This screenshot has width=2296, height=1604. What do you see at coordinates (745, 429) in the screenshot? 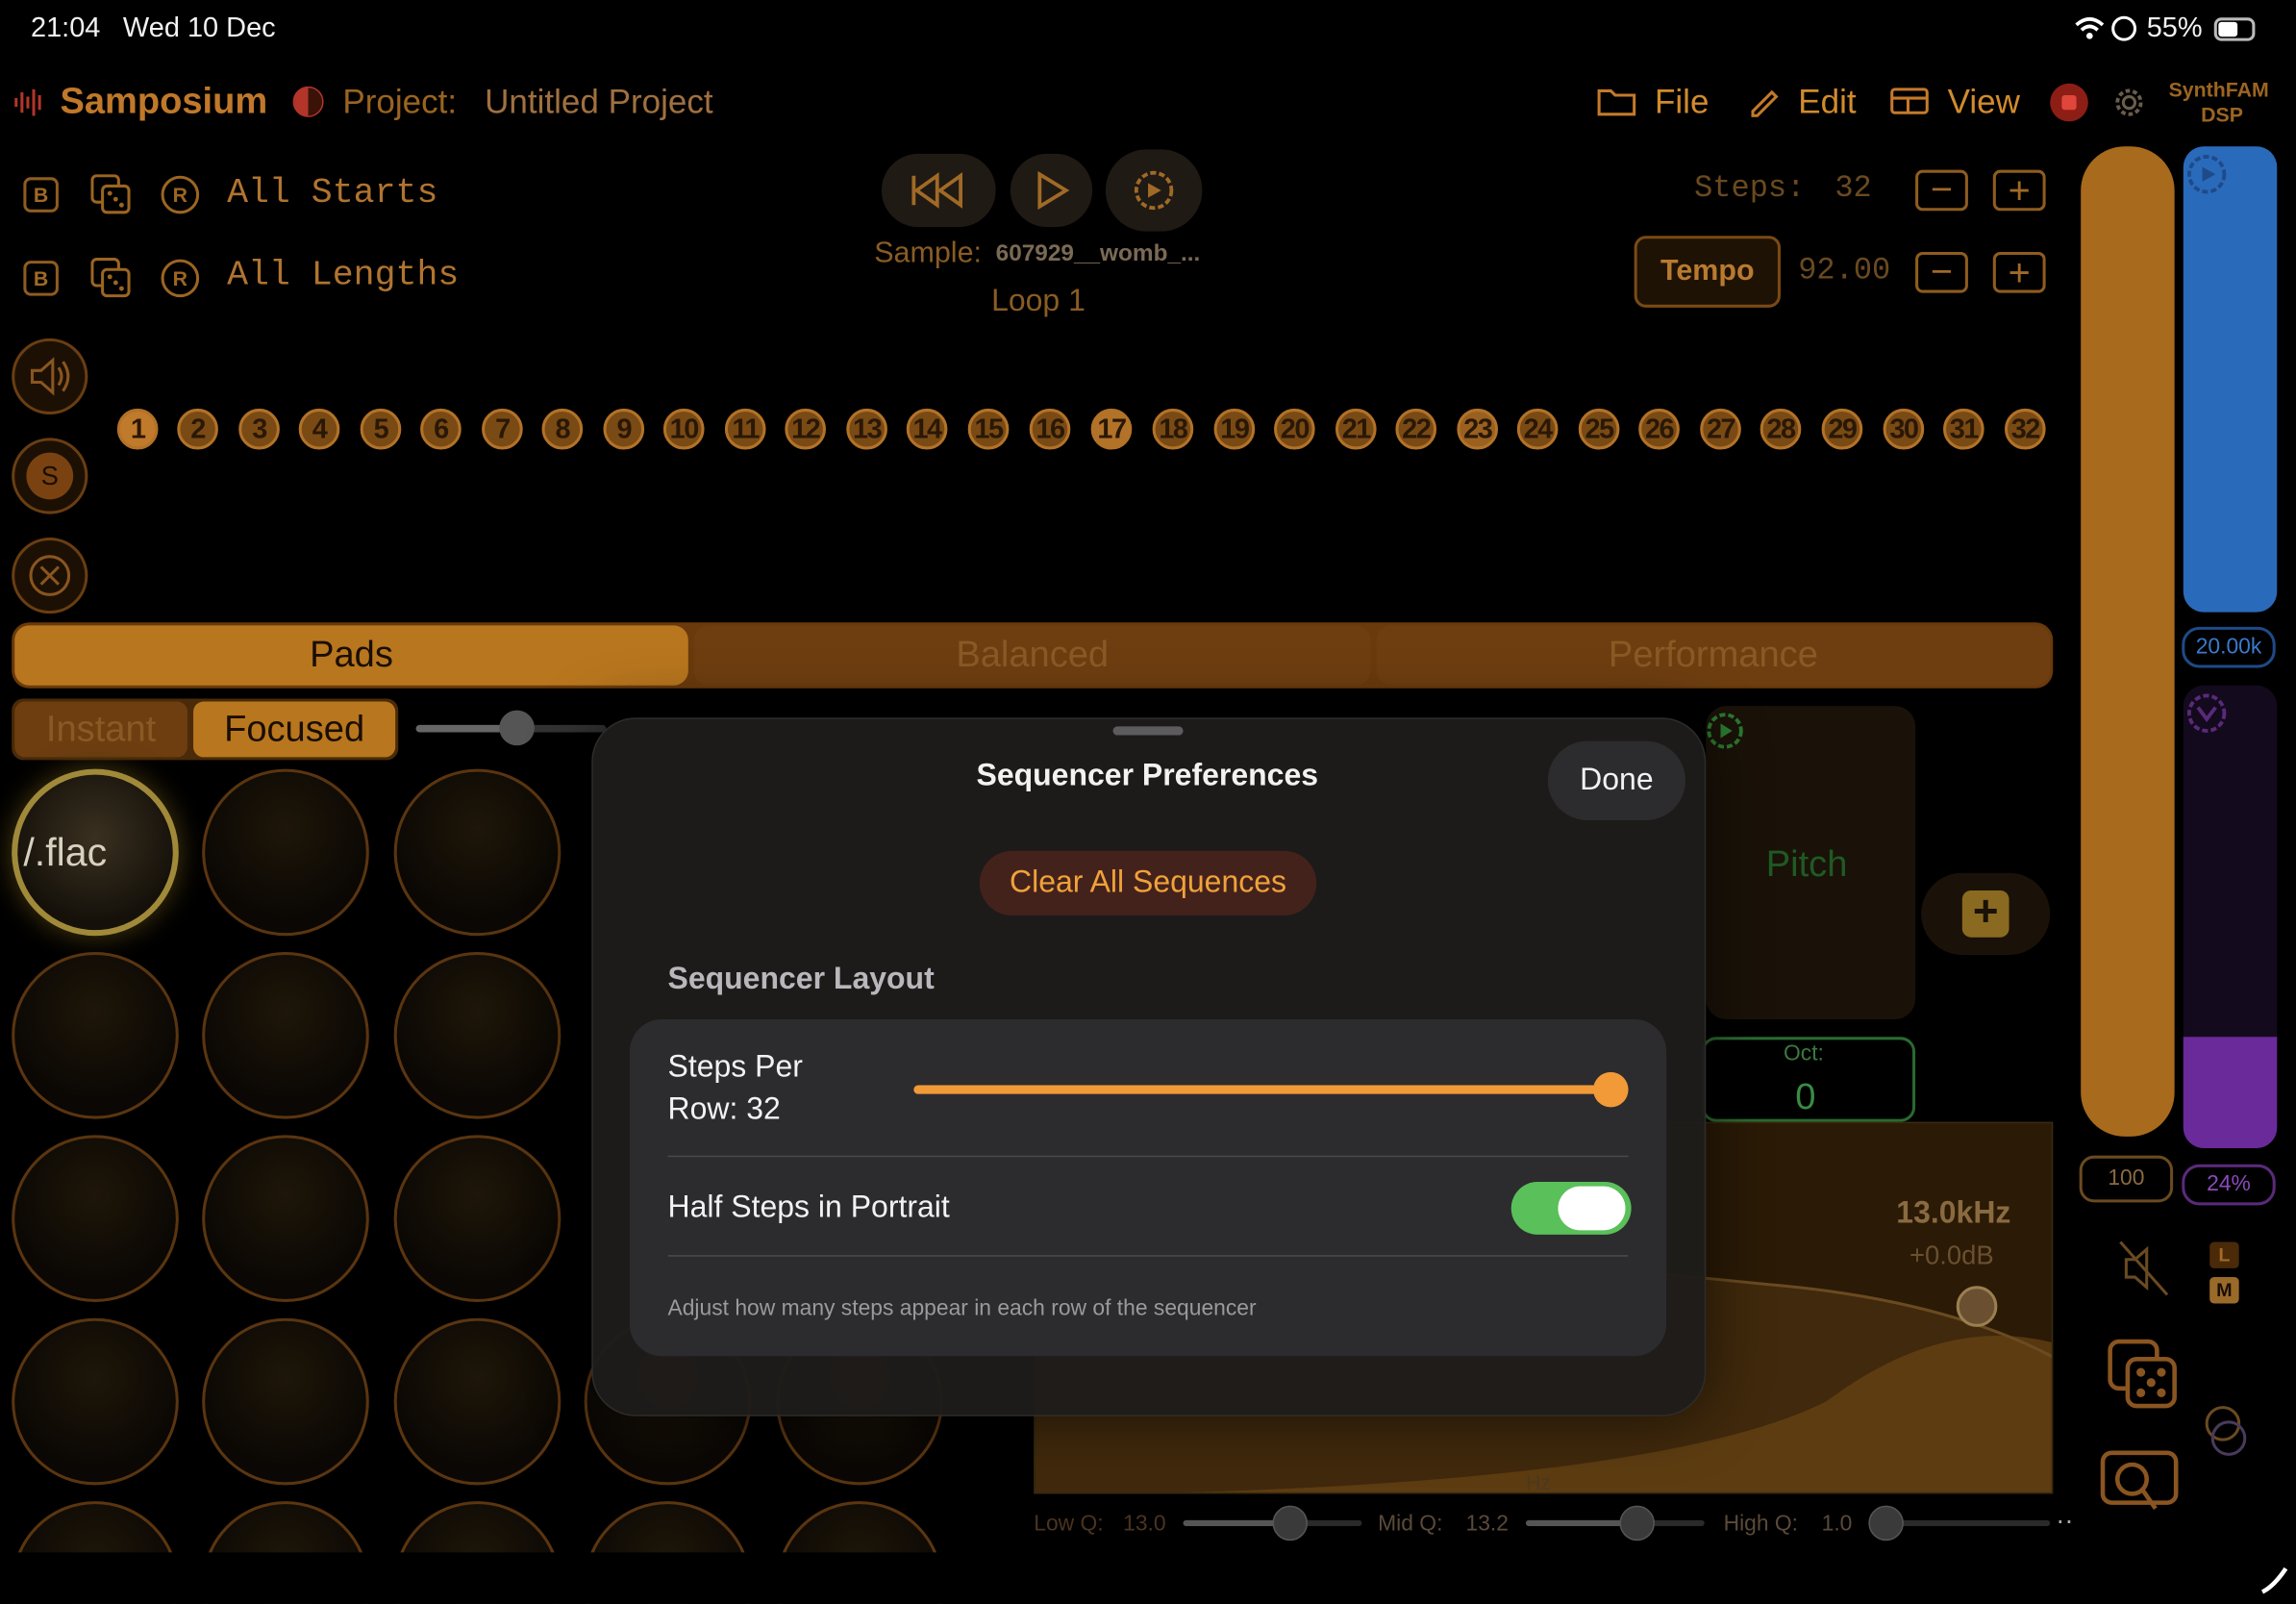
I see `step-11: 11` at bounding box center [745, 429].